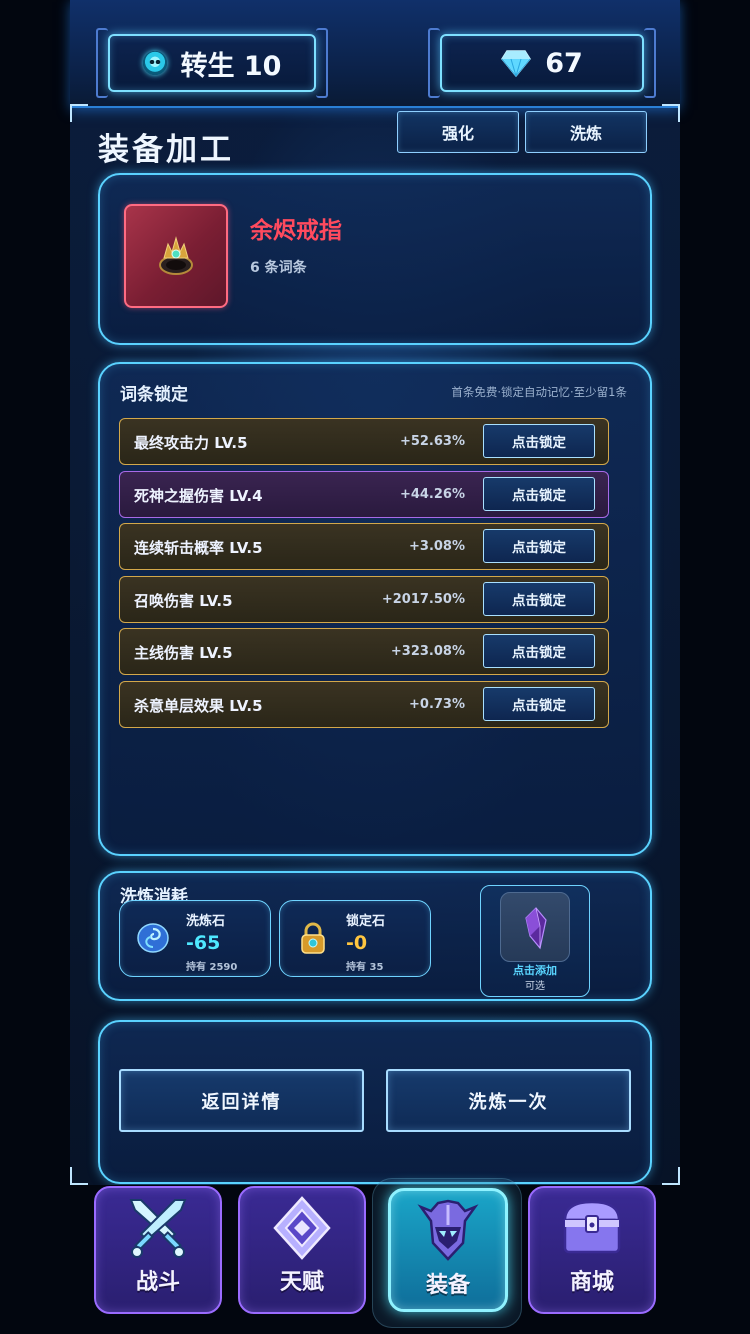 Image resolution: width=750 pixels, height=1334 pixels. Describe the element at coordinates (183, 601) in the screenshot. I see `affix-name: 召唤伤害 LV.5` at that location.